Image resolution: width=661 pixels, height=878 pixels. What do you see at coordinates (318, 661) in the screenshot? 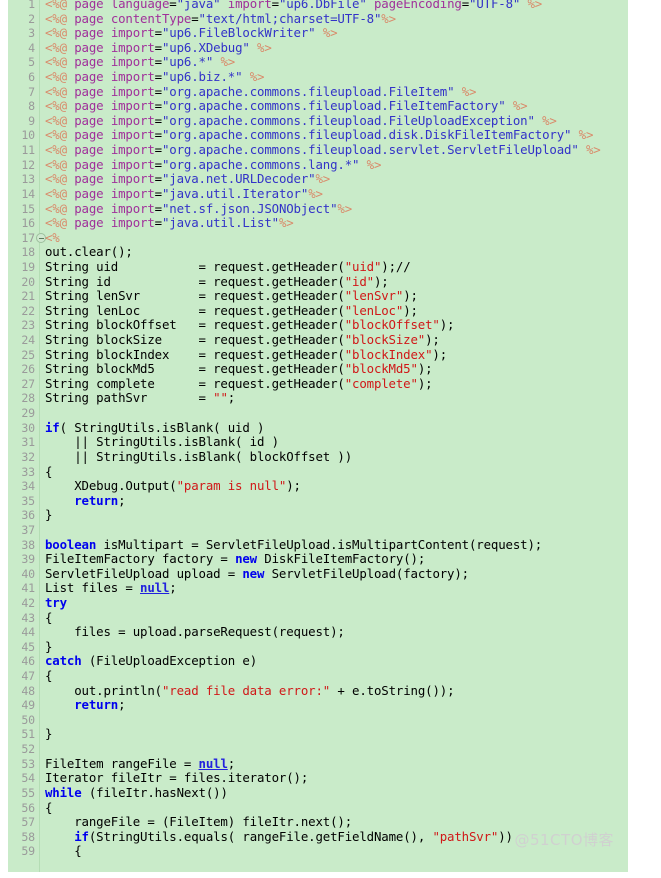
I see `code-line: 46 catch (FileUploadException e)` at bounding box center [318, 661].